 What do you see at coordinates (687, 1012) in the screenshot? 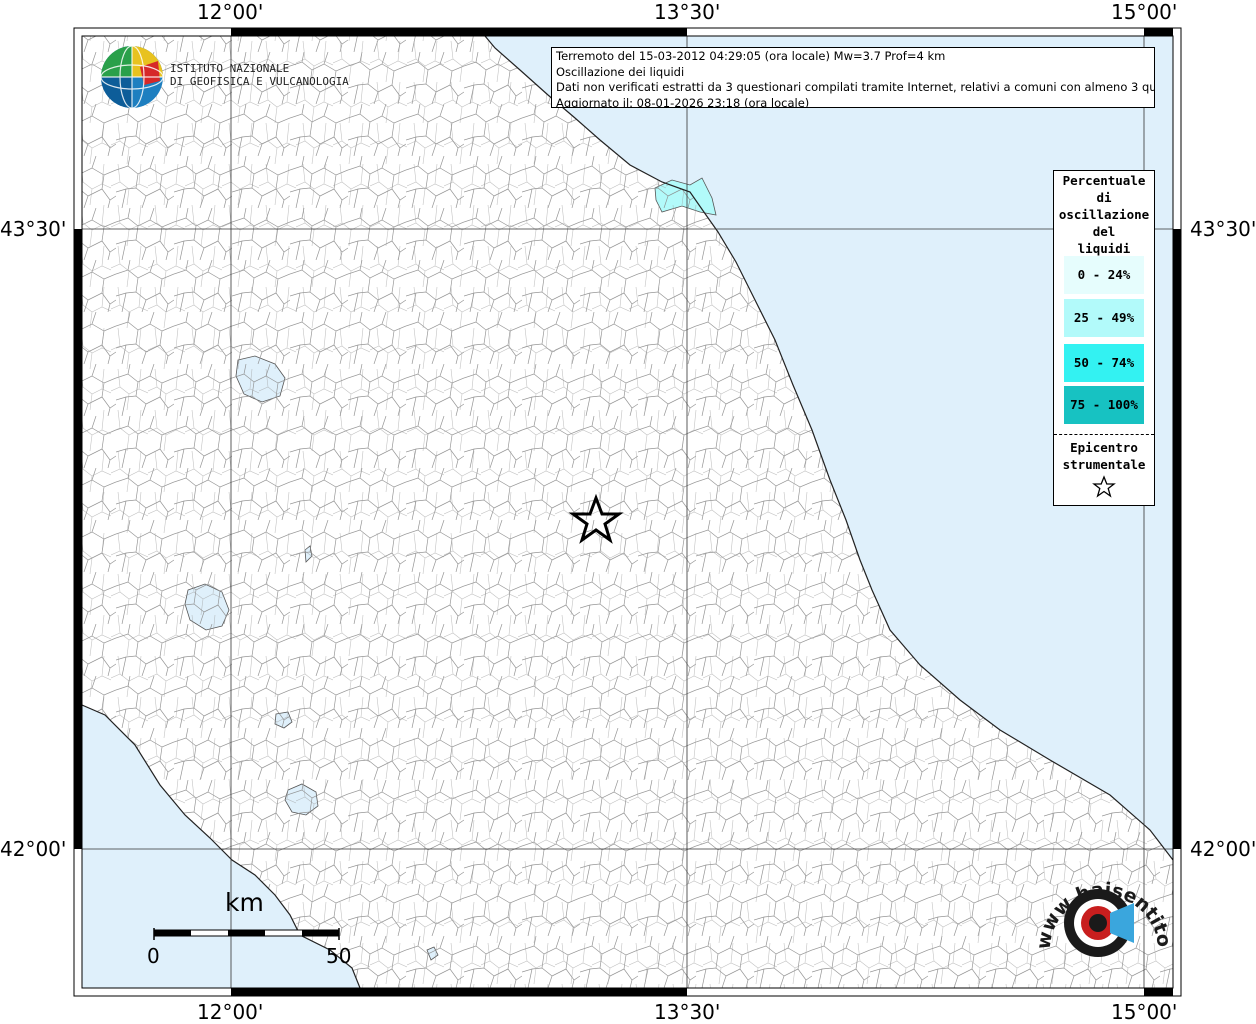
I see `longitude-label-bottom-2: 13°30'` at bounding box center [687, 1012].